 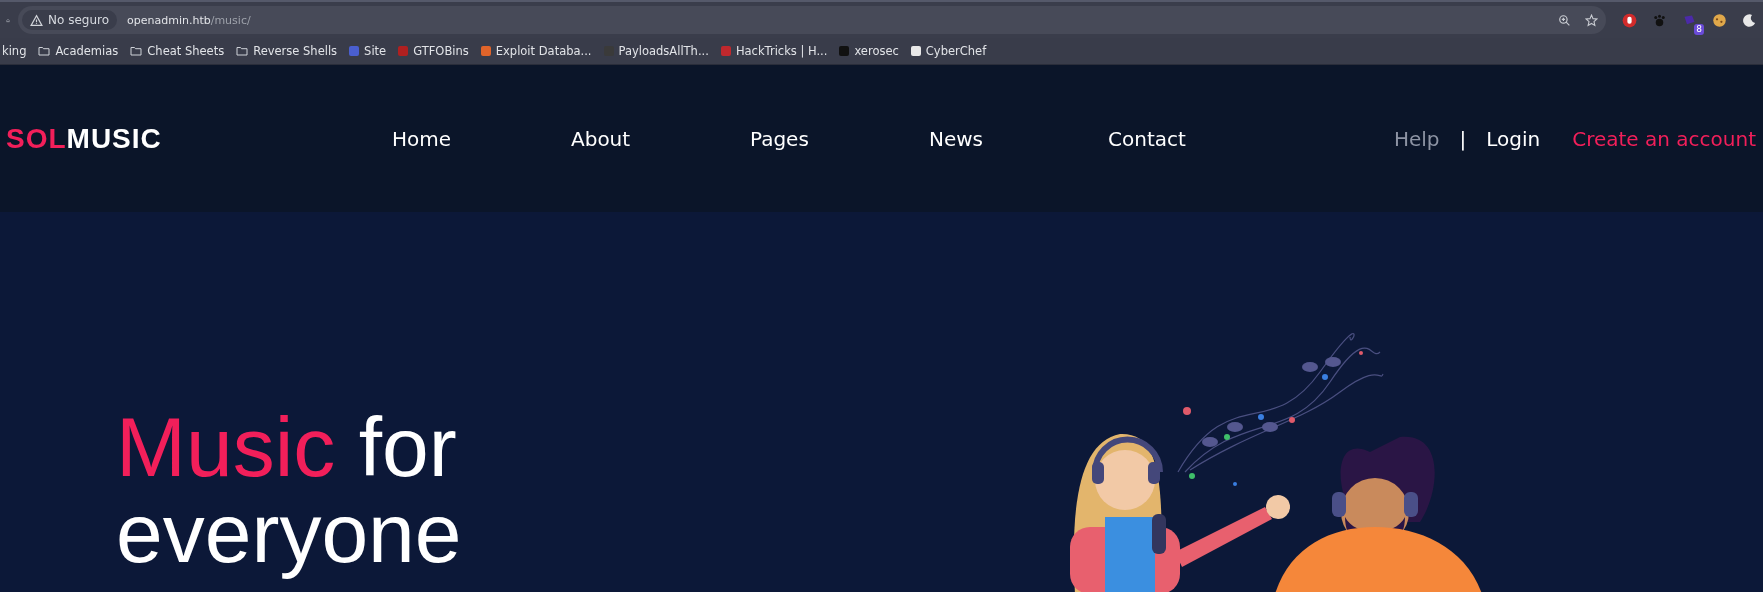 I want to click on extension-badge: 8, so click(x=1699, y=29).